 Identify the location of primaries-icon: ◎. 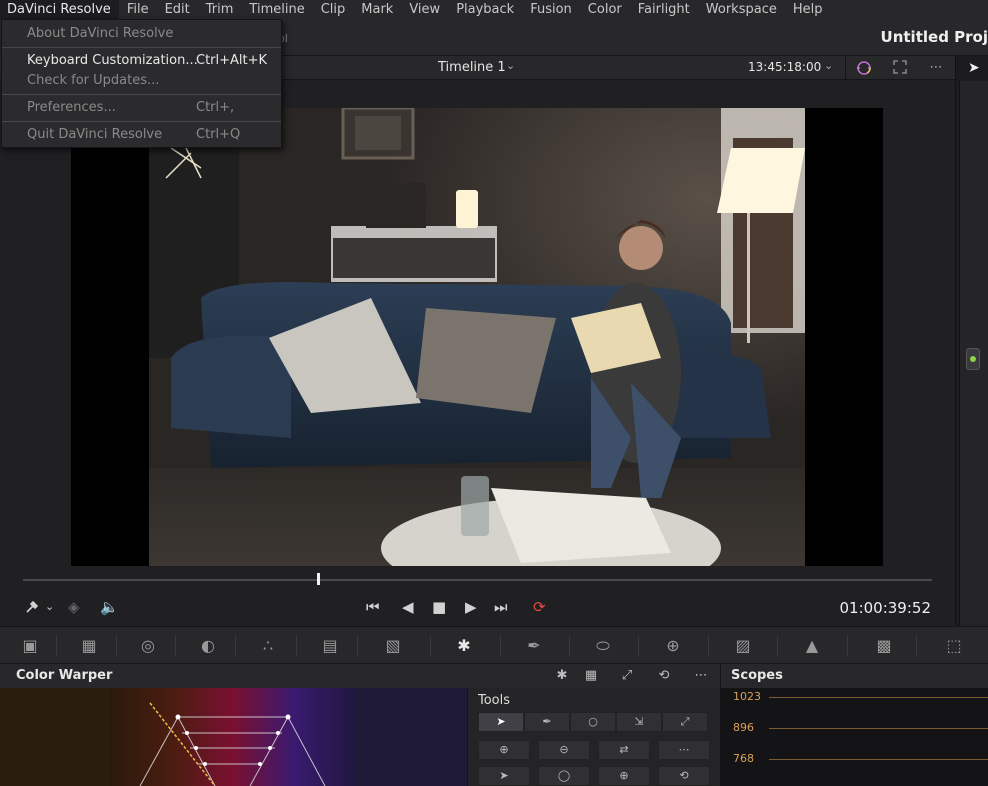
(148, 646).